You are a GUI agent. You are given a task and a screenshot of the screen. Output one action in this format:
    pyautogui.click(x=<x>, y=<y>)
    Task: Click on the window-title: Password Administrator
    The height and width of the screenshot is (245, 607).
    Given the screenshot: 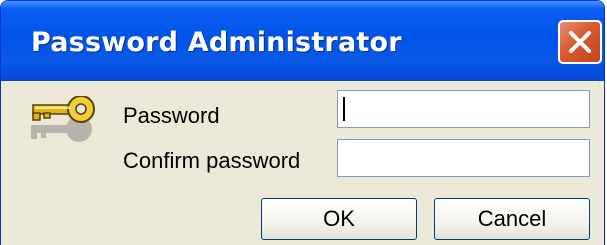 What is the action you would take?
    pyautogui.click(x=216, y=42)
    